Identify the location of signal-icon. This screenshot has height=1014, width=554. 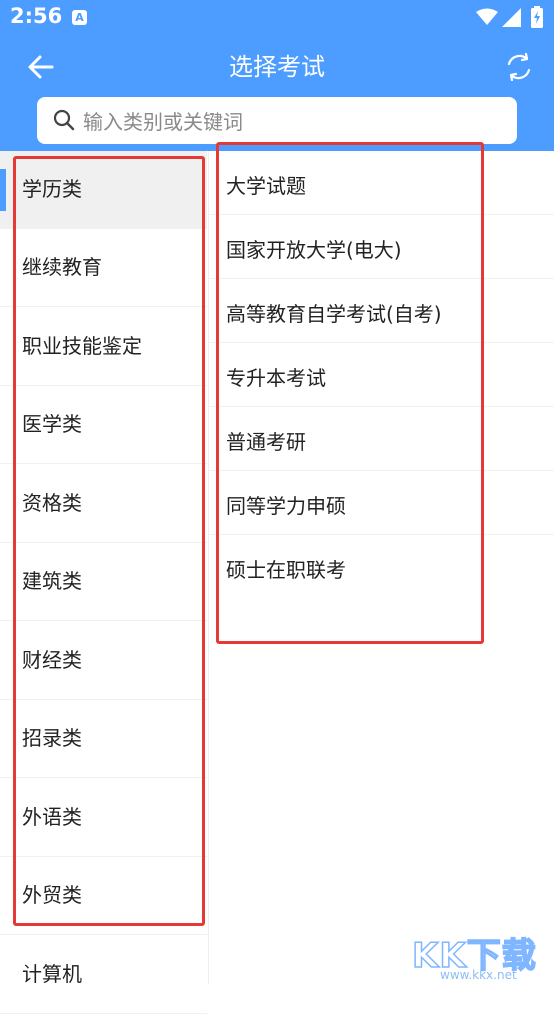
(511, 17).